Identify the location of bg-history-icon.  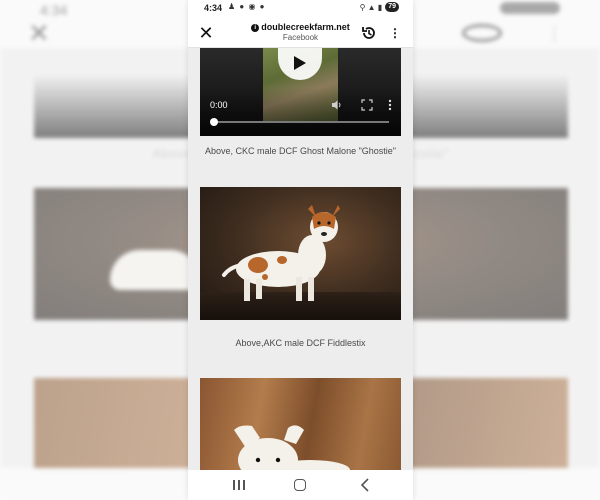
(482, 33).